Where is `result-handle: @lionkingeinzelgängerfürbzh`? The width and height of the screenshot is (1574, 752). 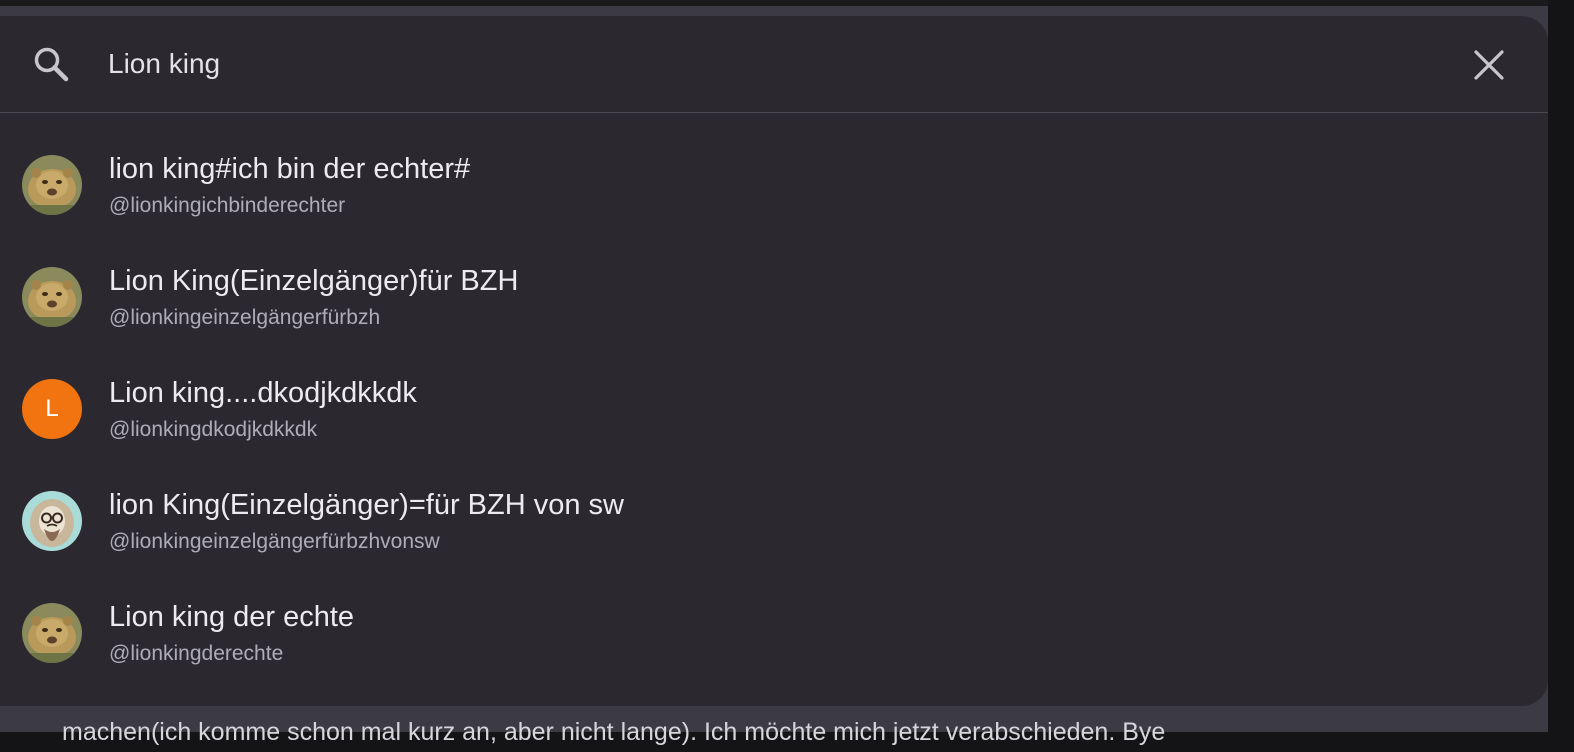
result-handle: @lionkingeinzelgängerfürbzh is located at coordinates (245, 317).